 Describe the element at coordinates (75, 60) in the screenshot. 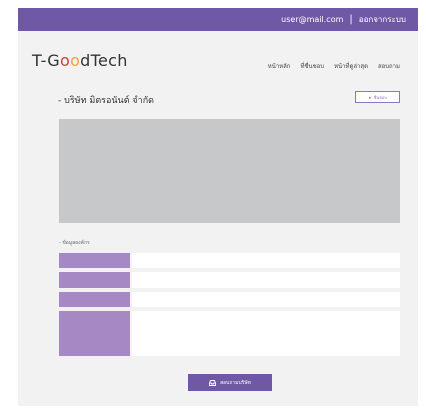

I see `logo-o-orange: o` at that location.